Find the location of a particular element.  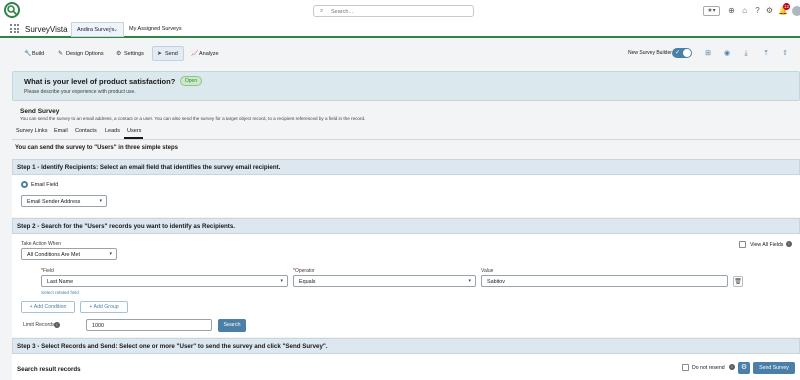

view-all-fields-label: View All Fields is located at coordinates (767, 245).